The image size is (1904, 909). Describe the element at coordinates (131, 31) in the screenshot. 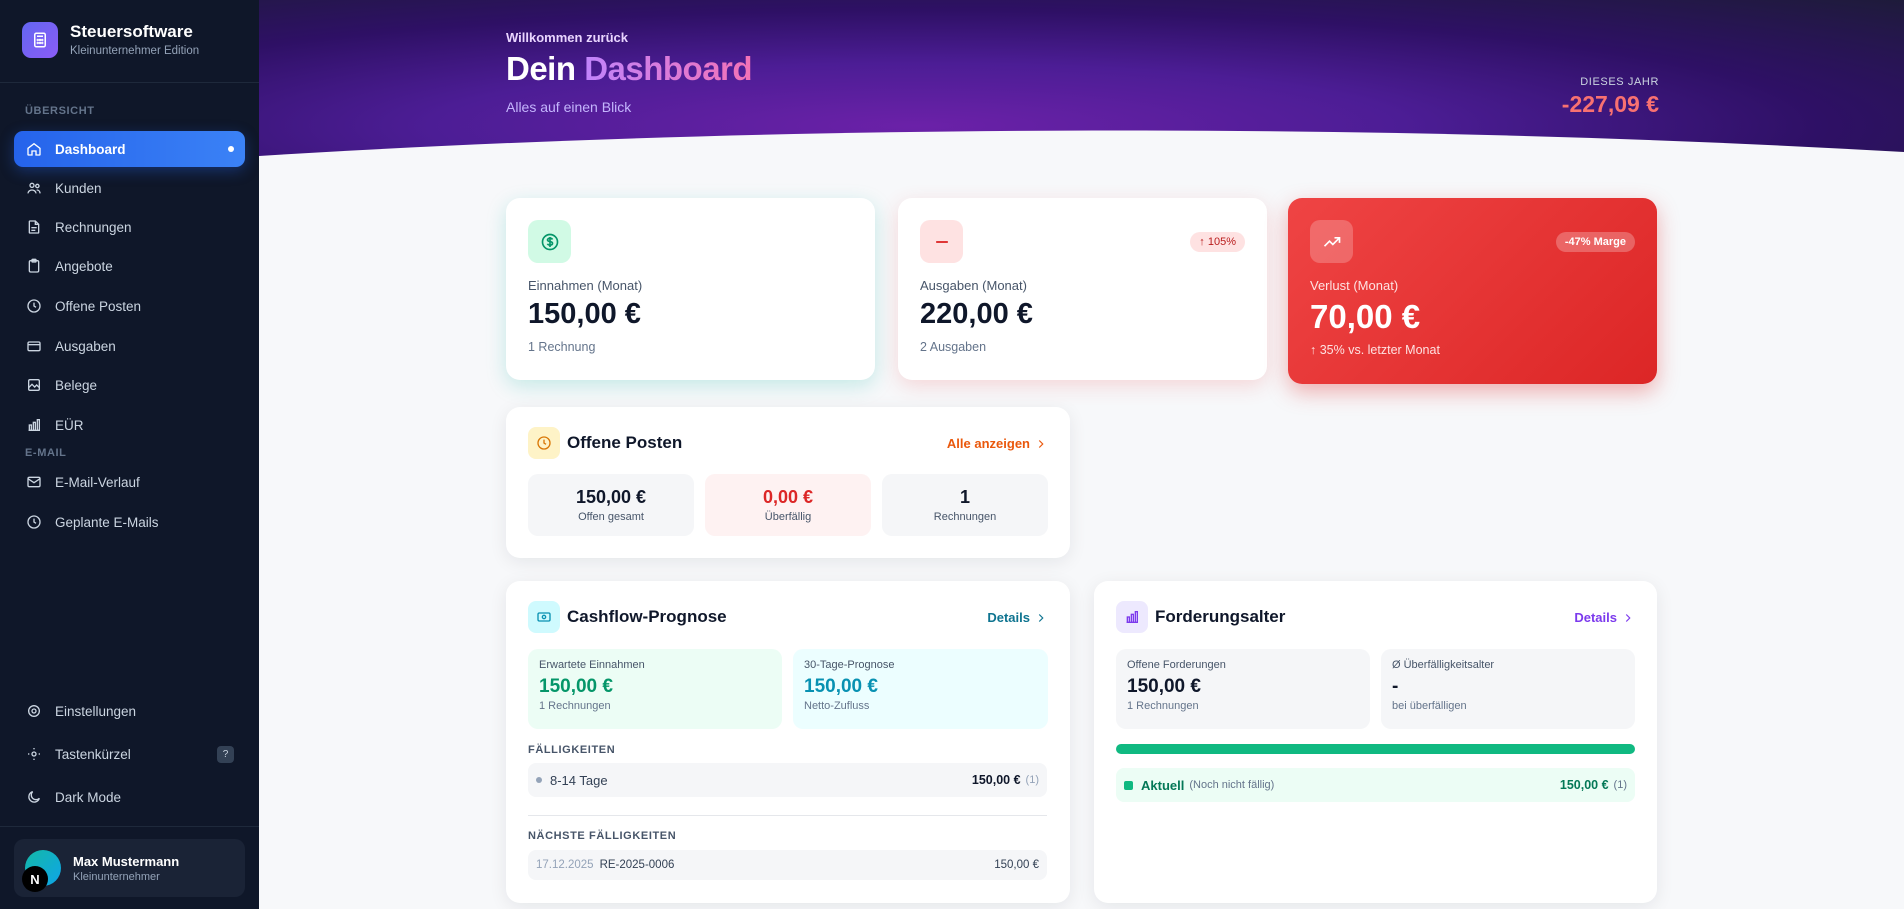

I see `brand-title: Steuersoftware` at that location.